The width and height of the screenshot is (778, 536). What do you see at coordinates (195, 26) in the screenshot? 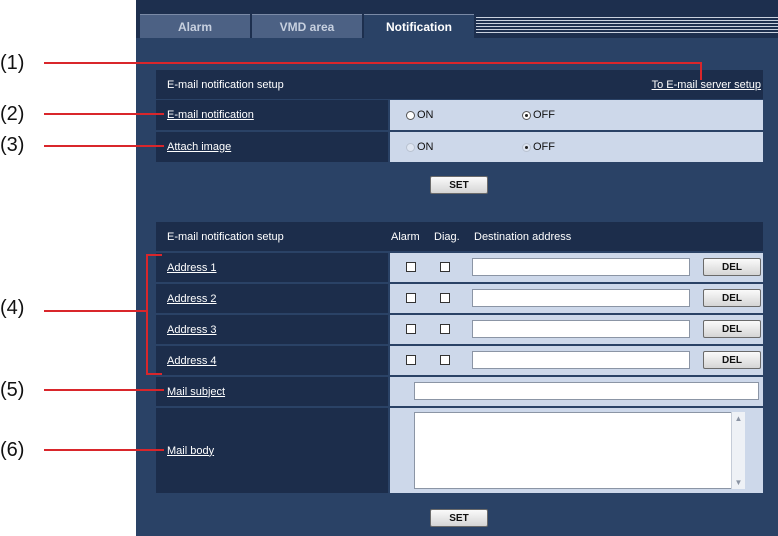
I see `tab-alarm: Alarm` at bounding box center [195, 26].